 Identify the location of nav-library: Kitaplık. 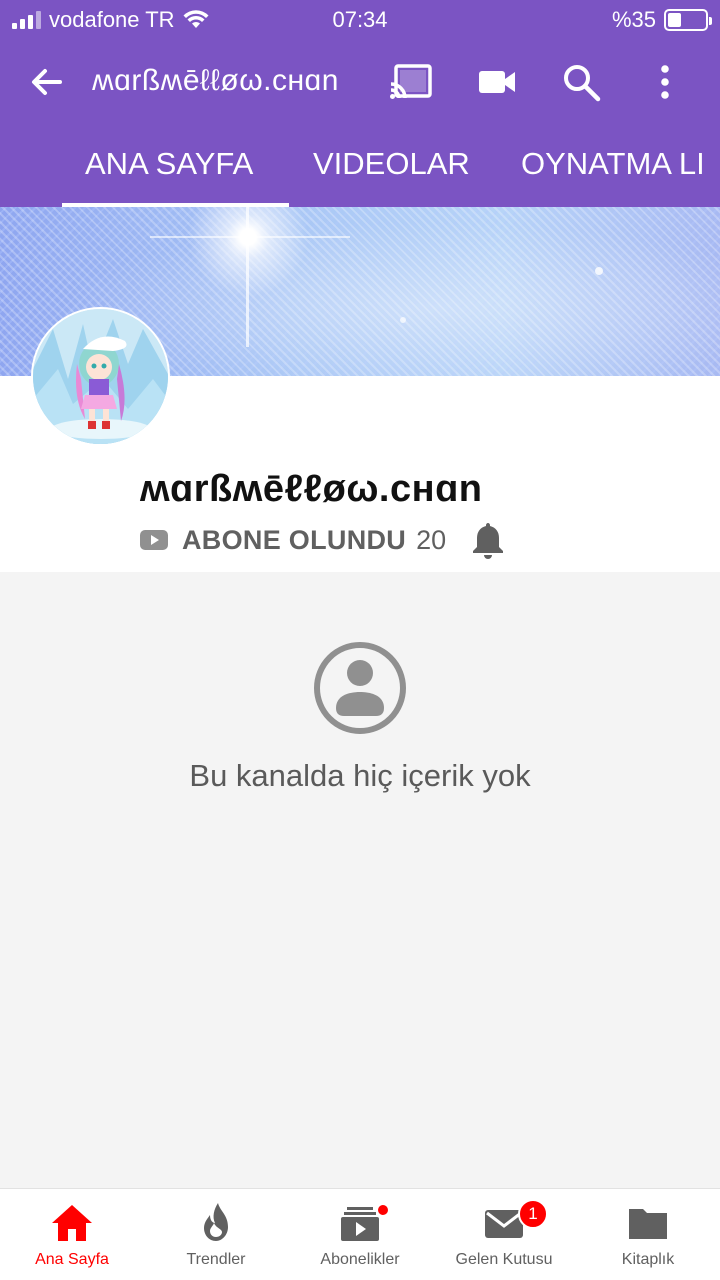
(648, 1234).